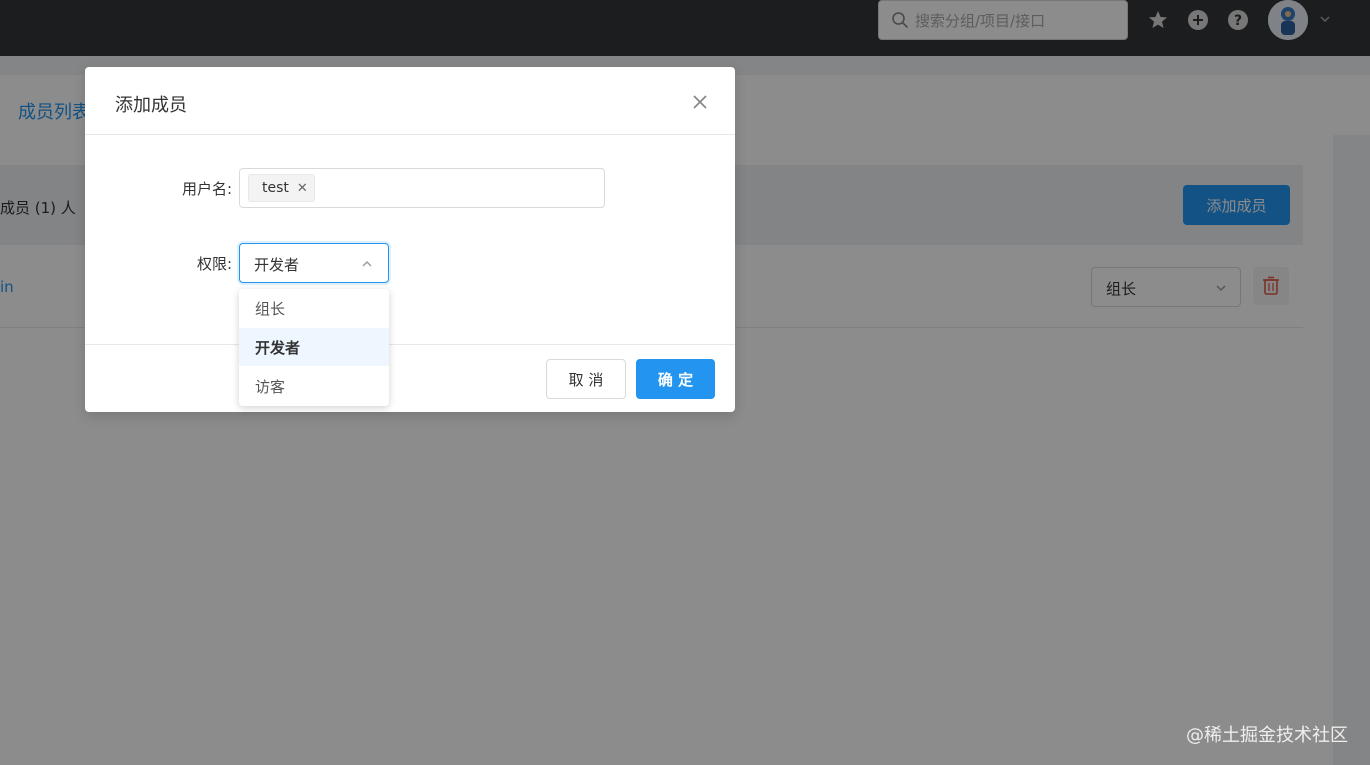  What do you see at coordinates (586, 379) in the screenshot?
I see `cancel-button: 取 消` at bounding box center [586, 379].